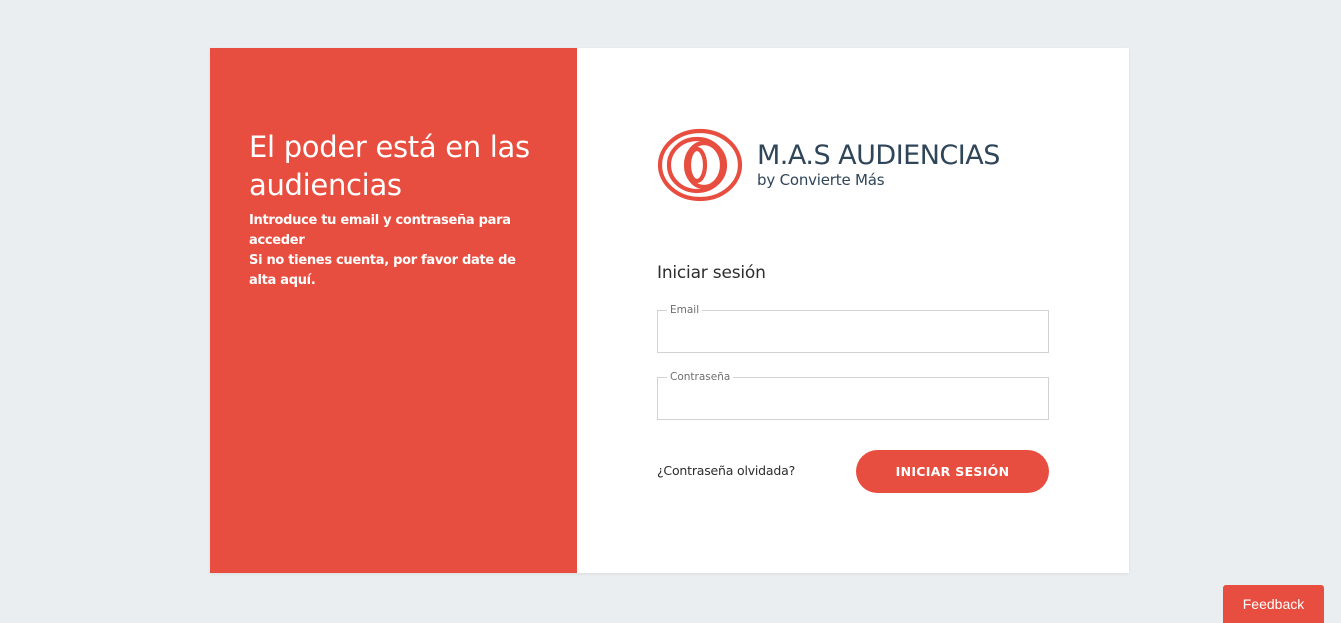 The width and height of the screenshot is (1341, 623). What do you see at coordinates (700, 377) in the screenshot?
I see `password-label: Contraseña` at bounding box center [700, 377].